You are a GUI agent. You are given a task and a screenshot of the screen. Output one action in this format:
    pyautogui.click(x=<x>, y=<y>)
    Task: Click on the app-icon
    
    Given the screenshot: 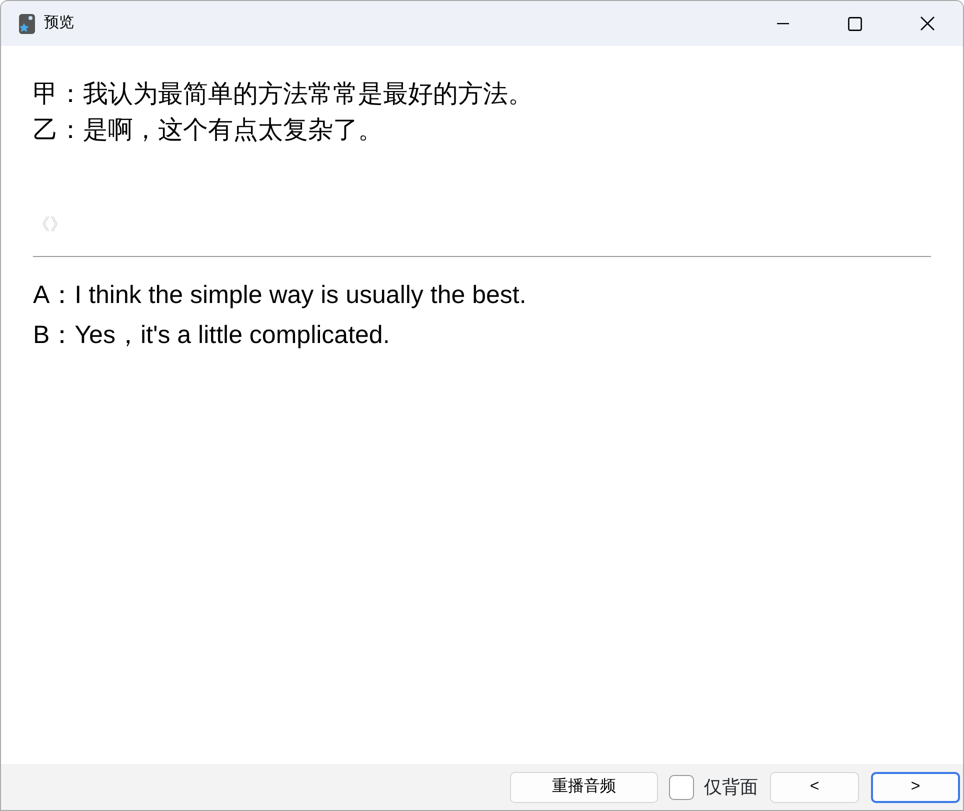 What is the action you would take?
    pyautogui.click(x=27, y=23)
    